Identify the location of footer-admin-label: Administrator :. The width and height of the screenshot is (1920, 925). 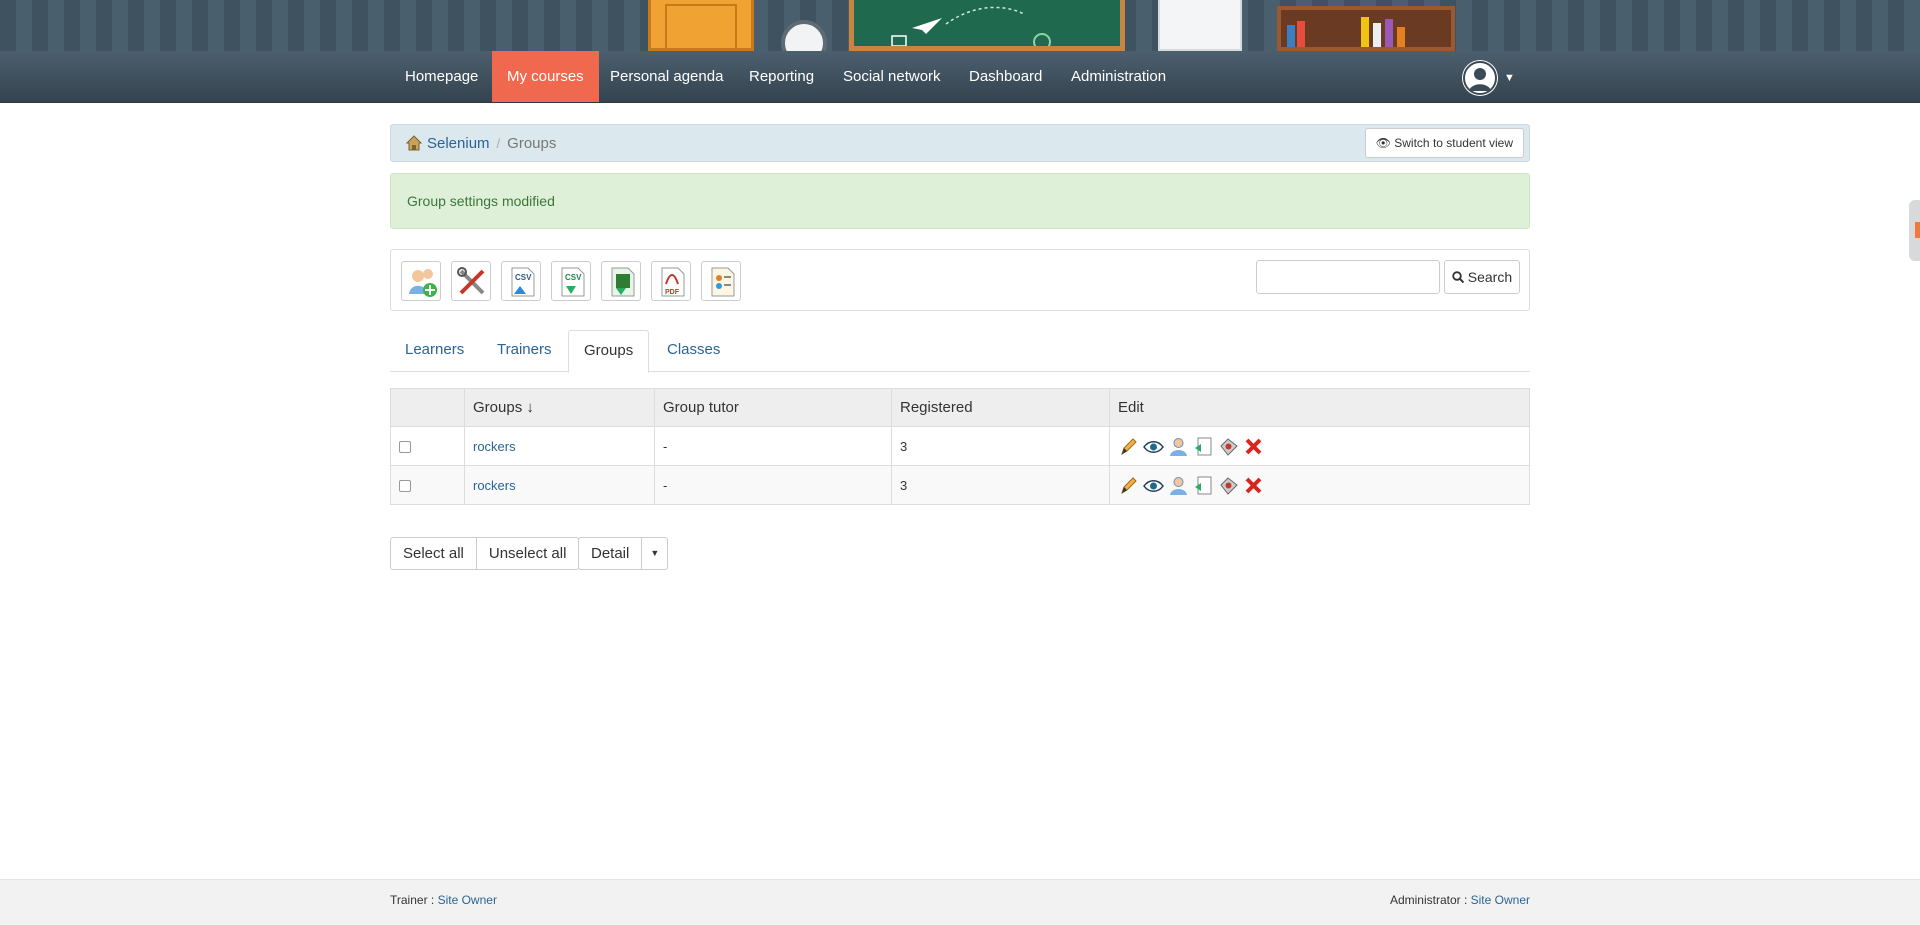
(1430, 900).